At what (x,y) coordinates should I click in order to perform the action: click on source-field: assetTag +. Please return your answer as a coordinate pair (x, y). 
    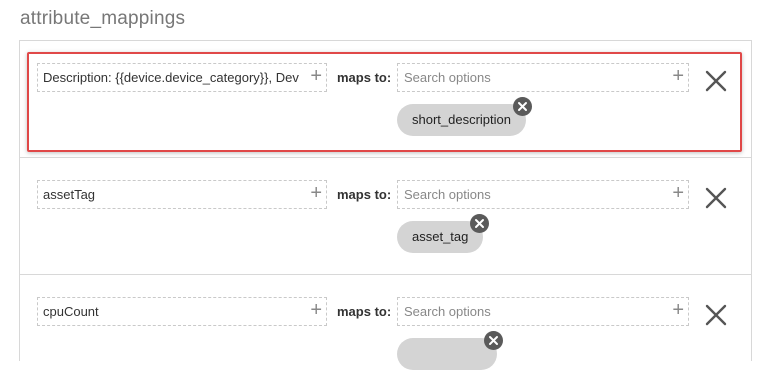
    Looking at the image, I should click on (182, 194).